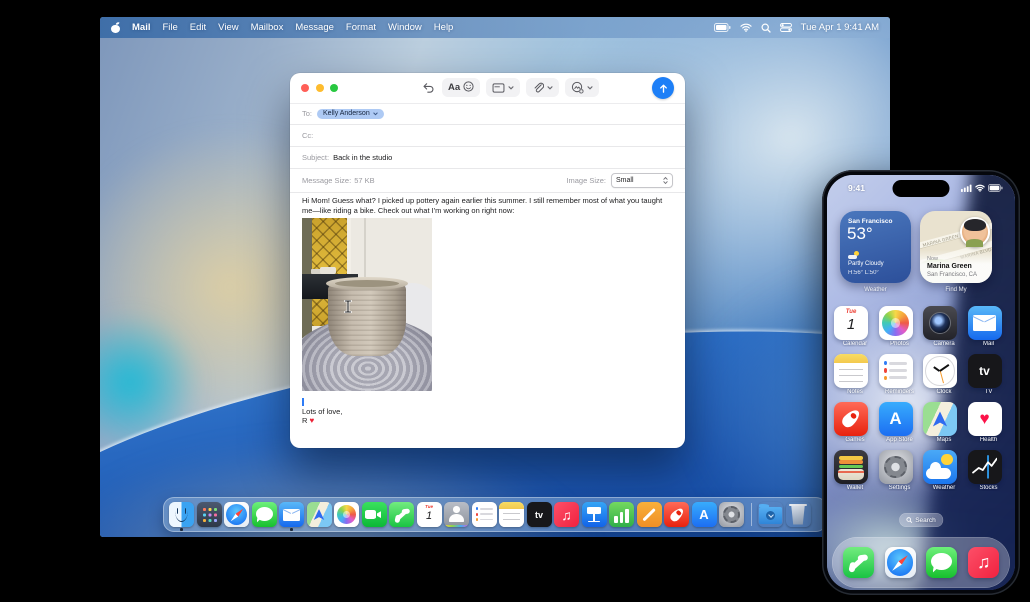 The image size is (1030, 602). What do you see at coordinates (348, 308) in the screenshot?
I see `ibeam-cursor` at bounding box center [348, 308].